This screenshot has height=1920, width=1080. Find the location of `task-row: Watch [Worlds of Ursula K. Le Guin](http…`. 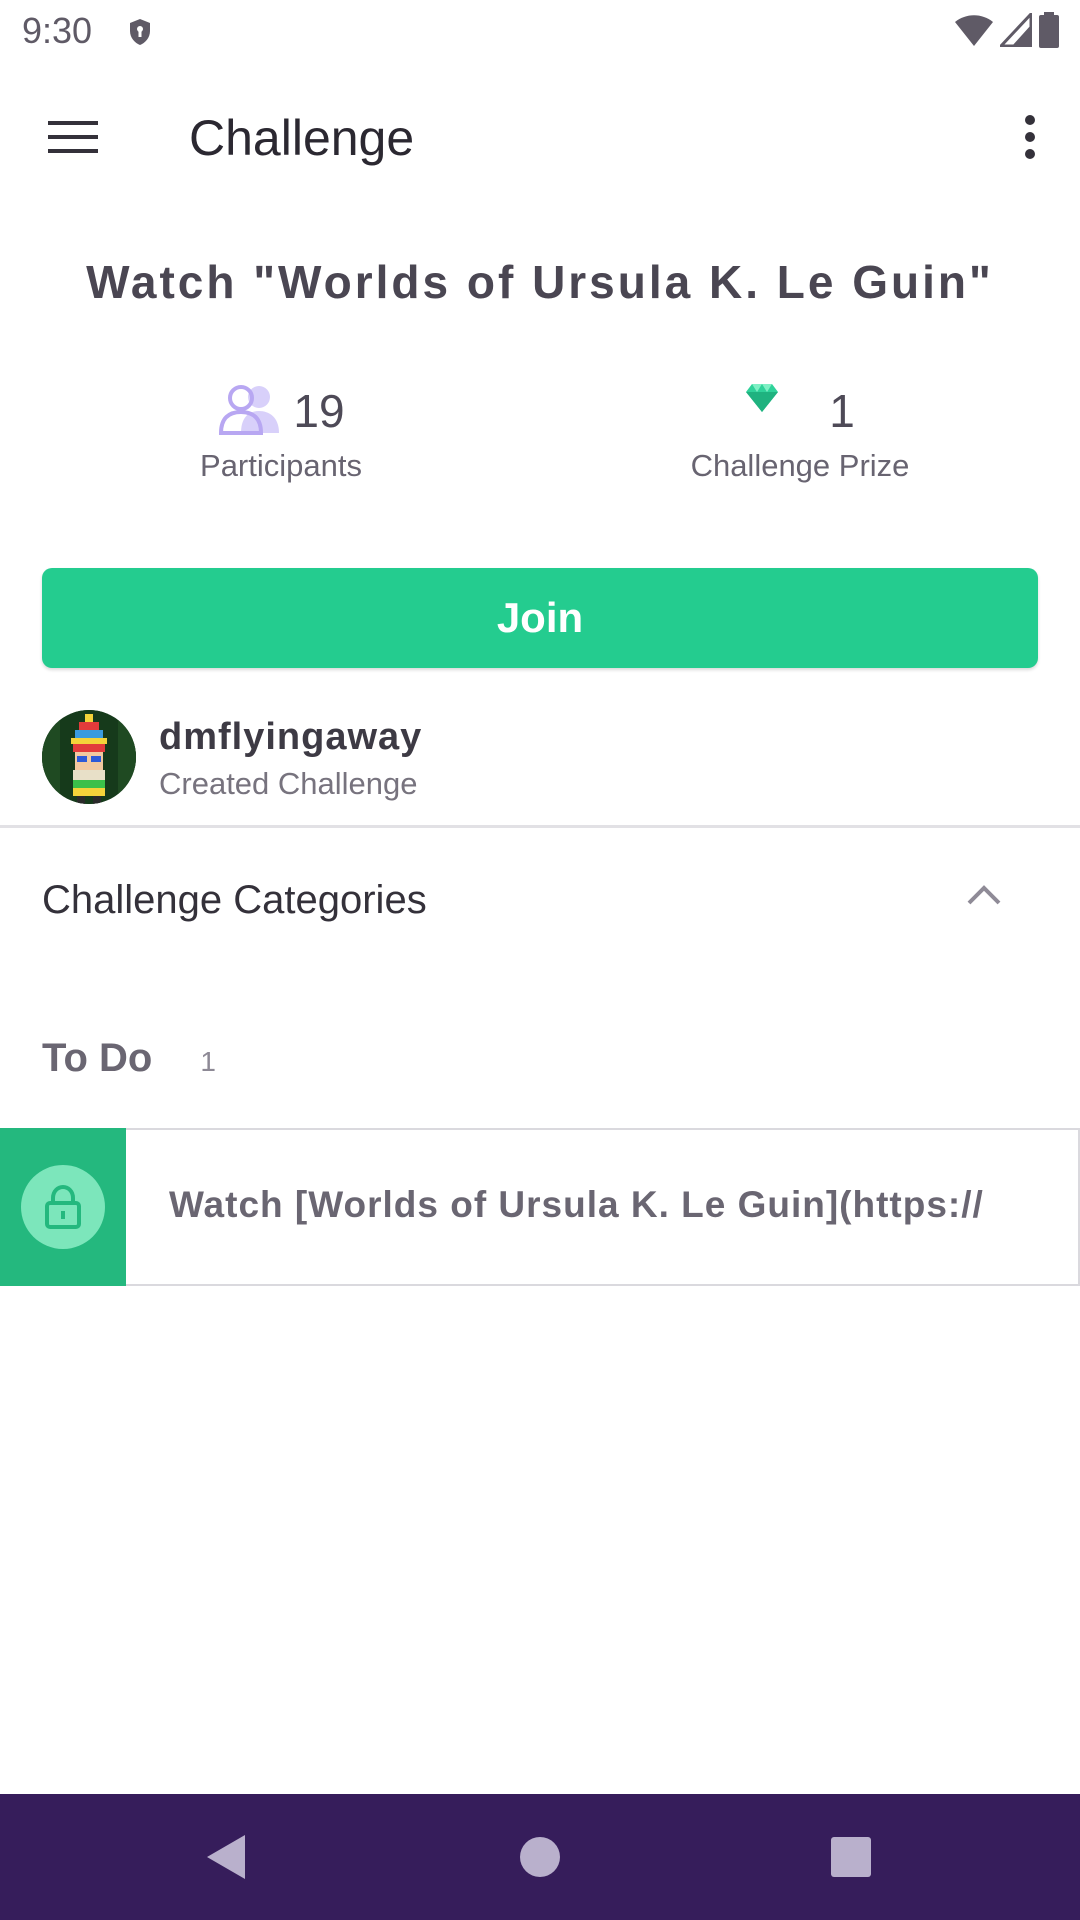

task-row: Watch [Worlds of Ursula K. Le Guin](http… is located at coordinates (540, 1207).